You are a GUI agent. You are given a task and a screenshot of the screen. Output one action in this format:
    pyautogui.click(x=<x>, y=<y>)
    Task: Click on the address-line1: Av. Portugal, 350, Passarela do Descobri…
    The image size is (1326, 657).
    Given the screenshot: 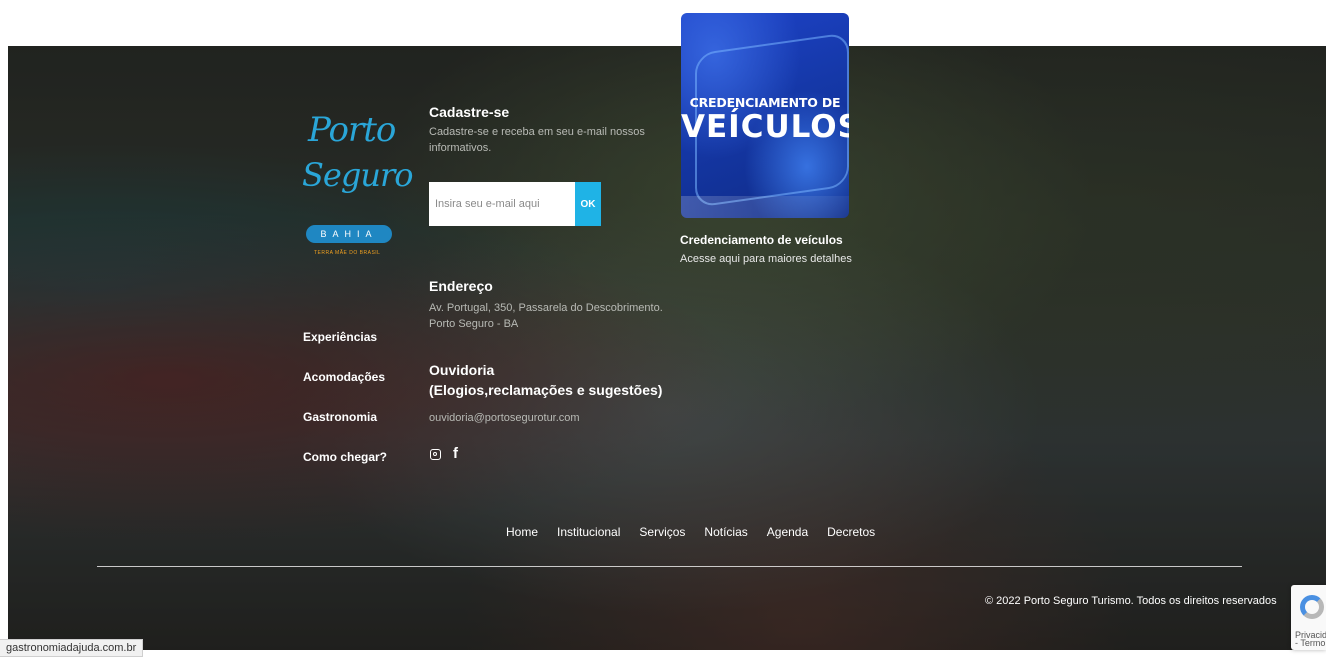 What is the action you would take?
    pyautogui.click(x=546, y=308)
    